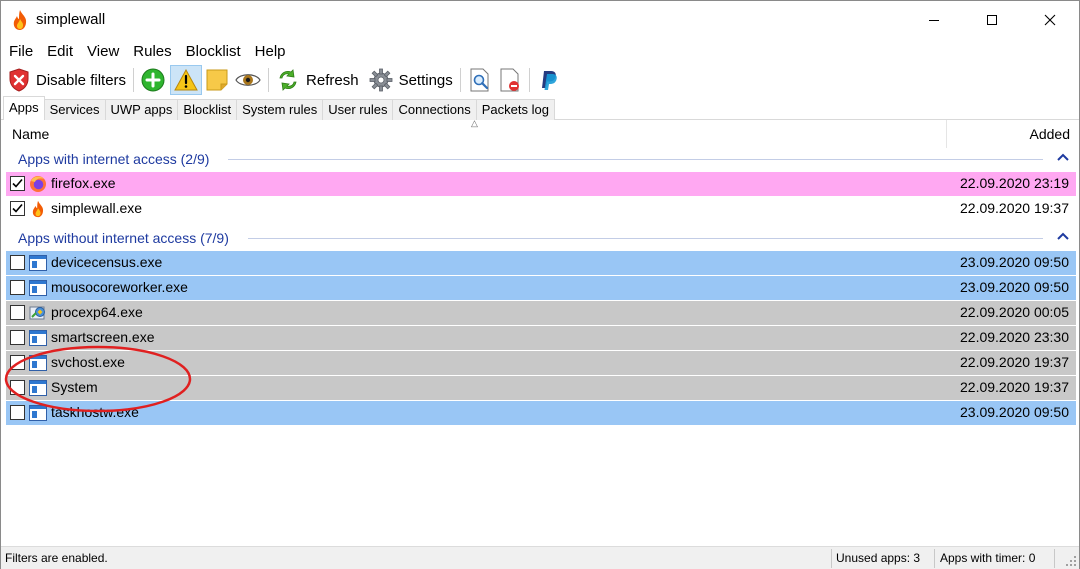 This screenshot has height=569, width=1080. Describe the element at coordinates (541, 413) in the screenshot. I see `table-row: taskhostw.exe 23.09.2020 09:50` at that location.